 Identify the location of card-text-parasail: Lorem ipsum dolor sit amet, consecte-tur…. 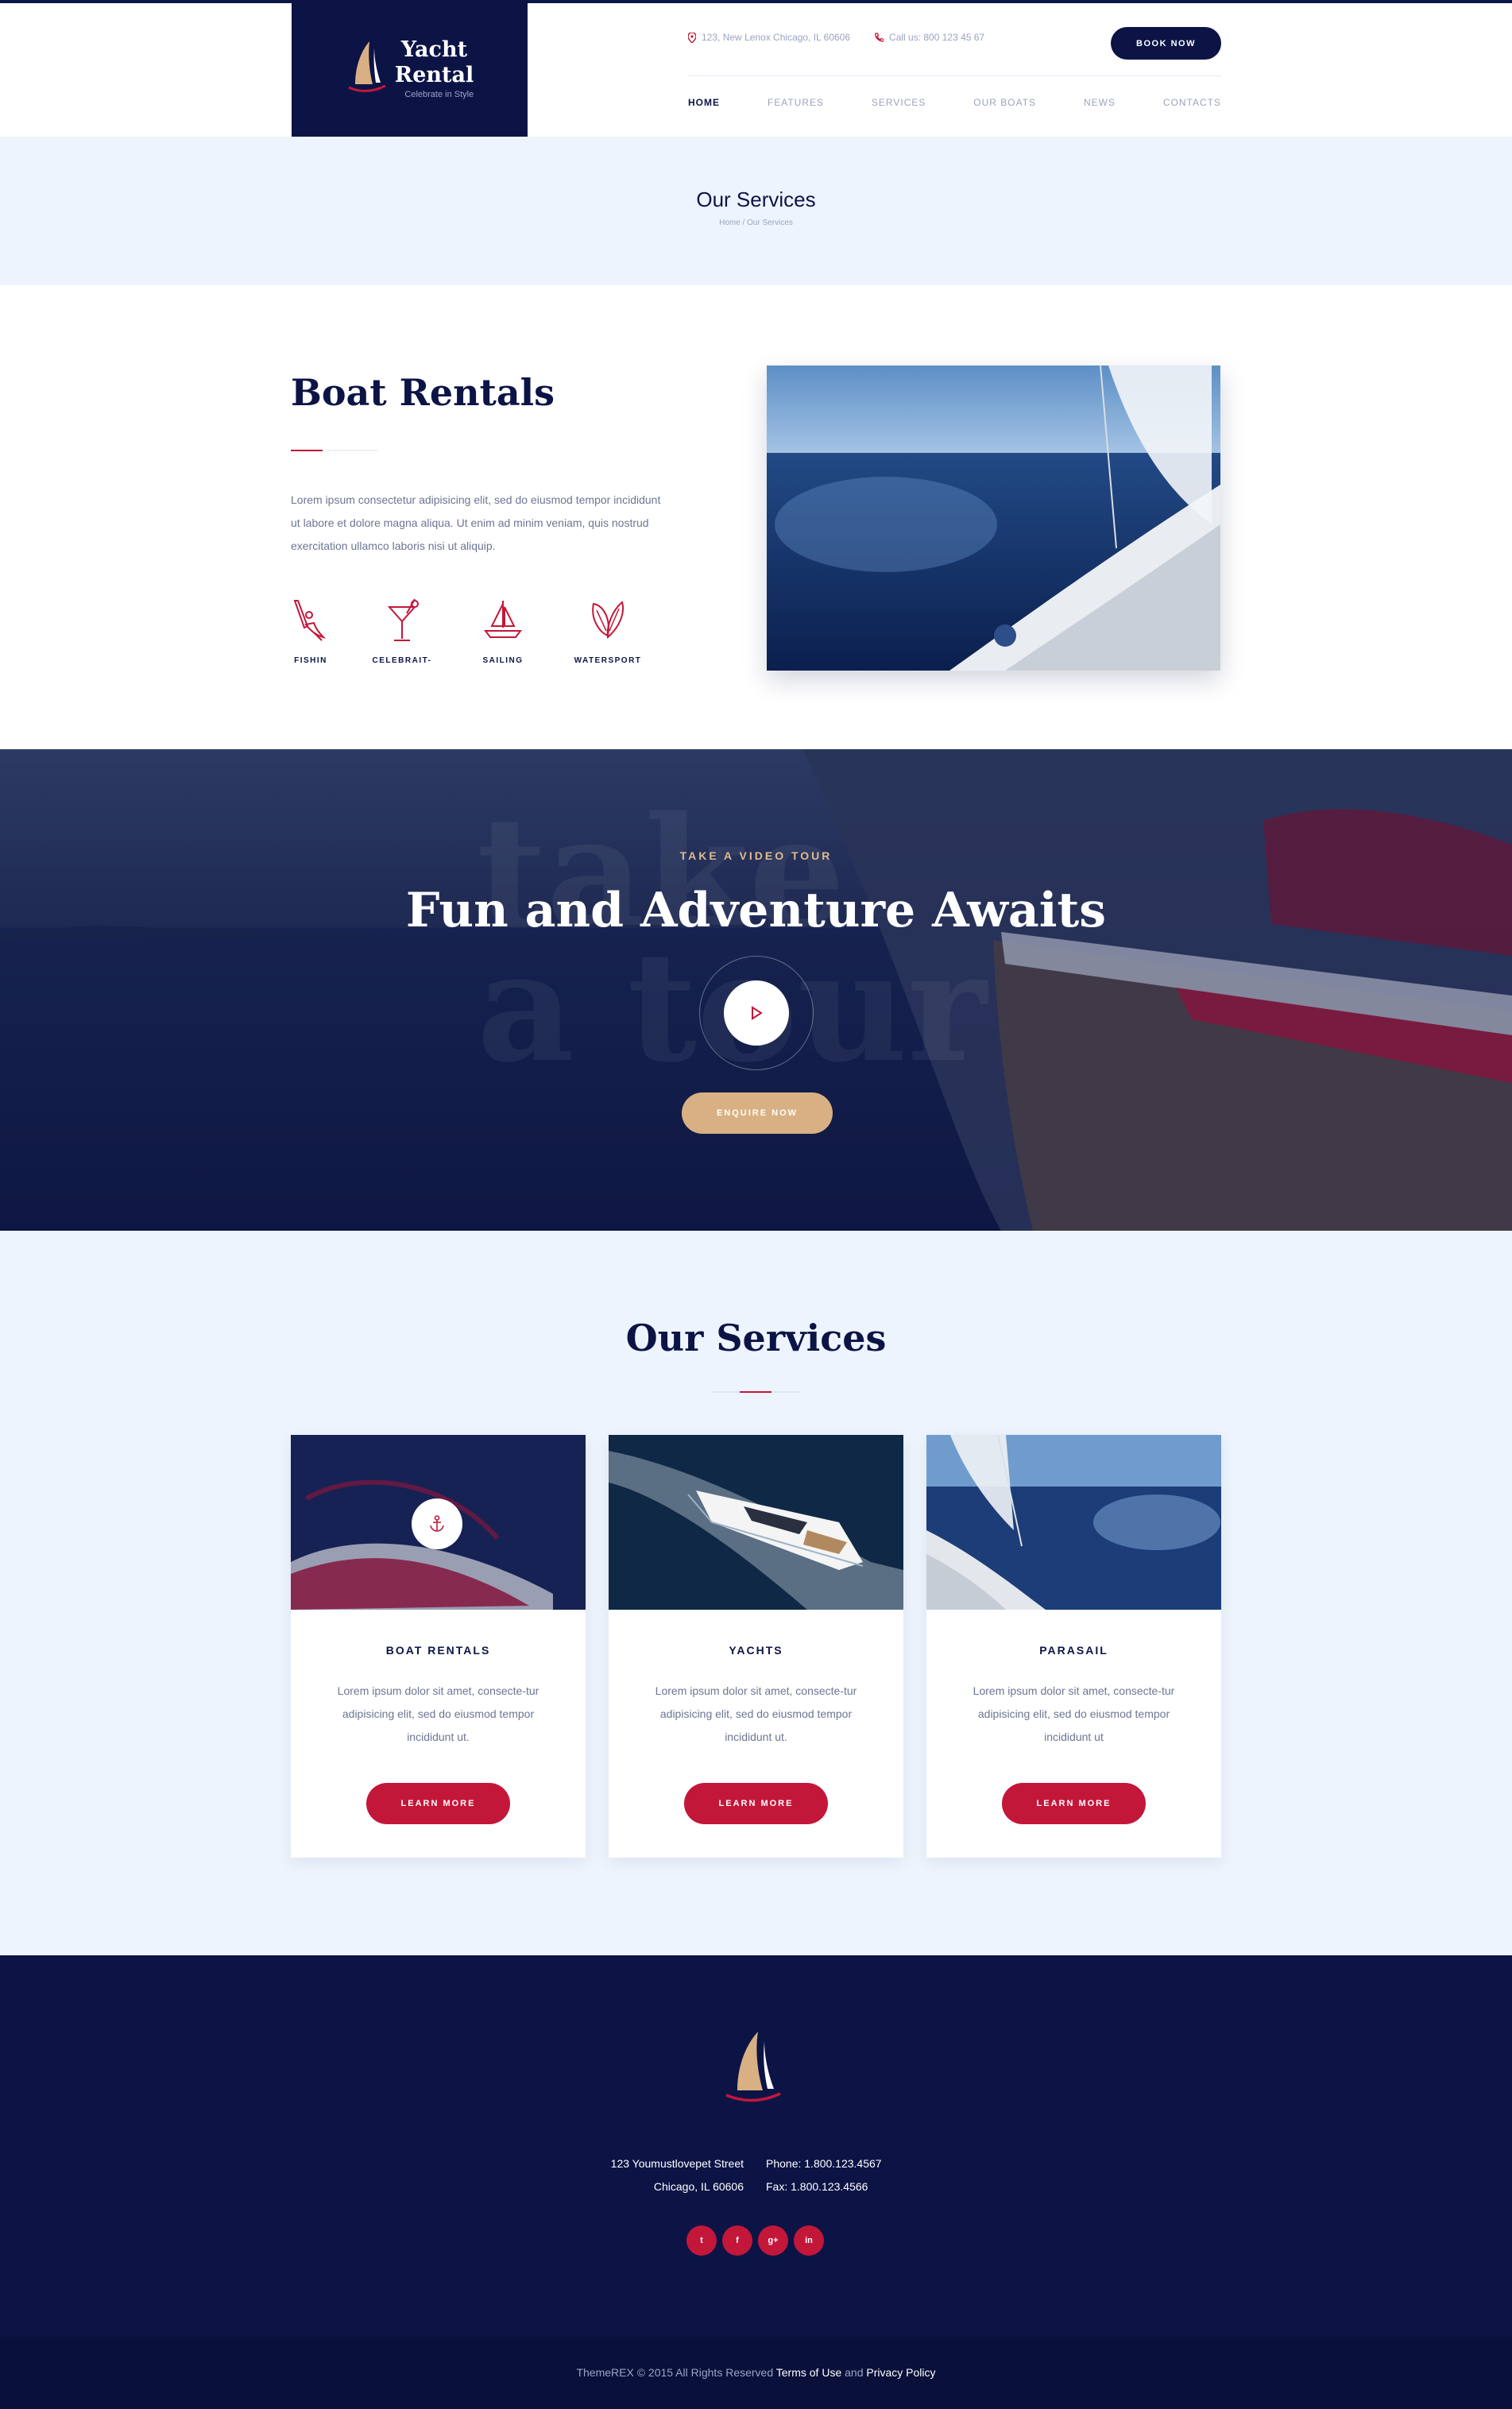
(1074, 1714).